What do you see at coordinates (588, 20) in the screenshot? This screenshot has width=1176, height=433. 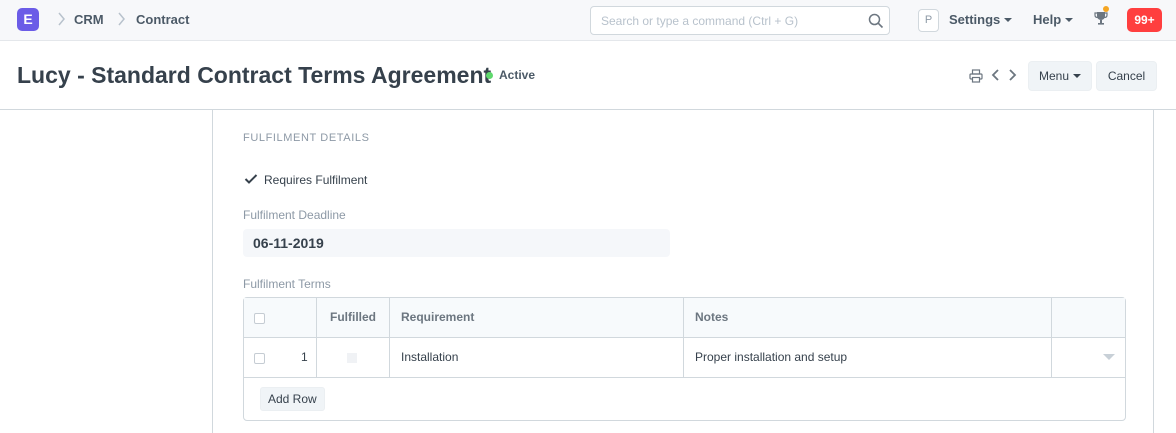 I see `navbar: E CRM Contract P Settings Help 99+` at bounding box center [588, 20].